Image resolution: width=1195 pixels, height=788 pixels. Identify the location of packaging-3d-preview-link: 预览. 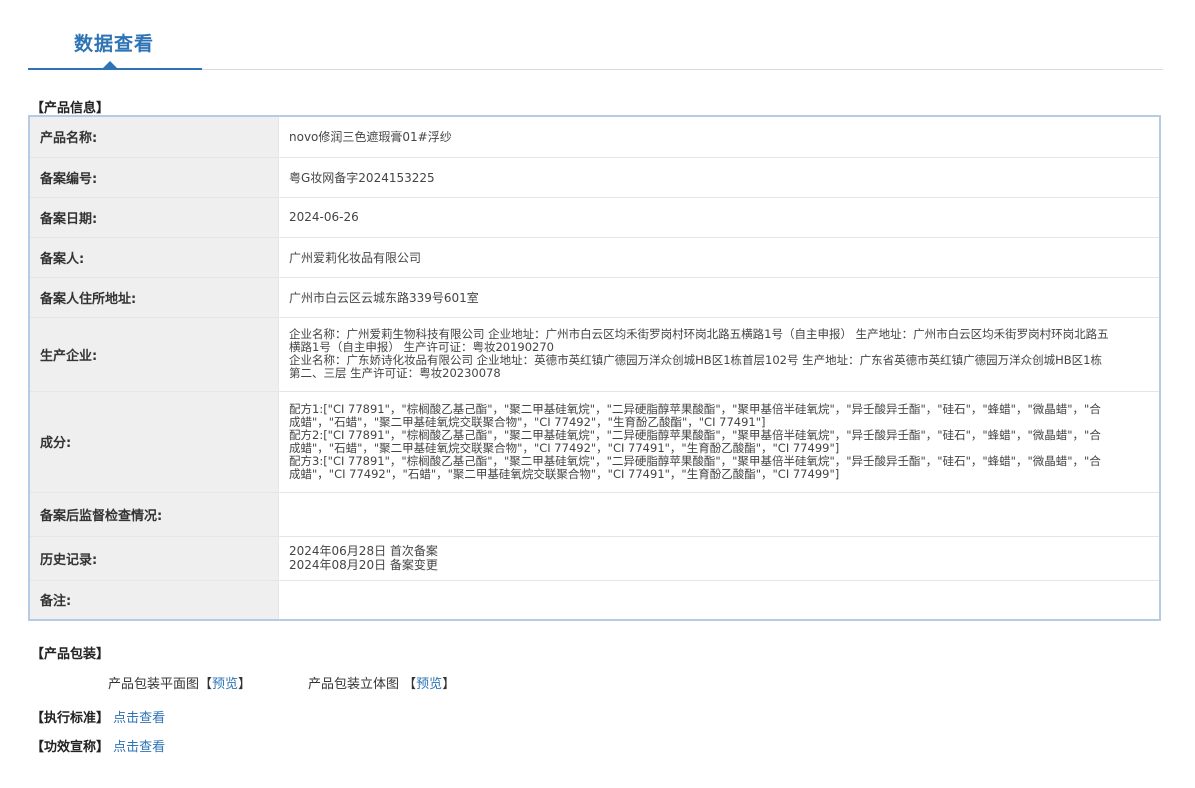
(429, 684).